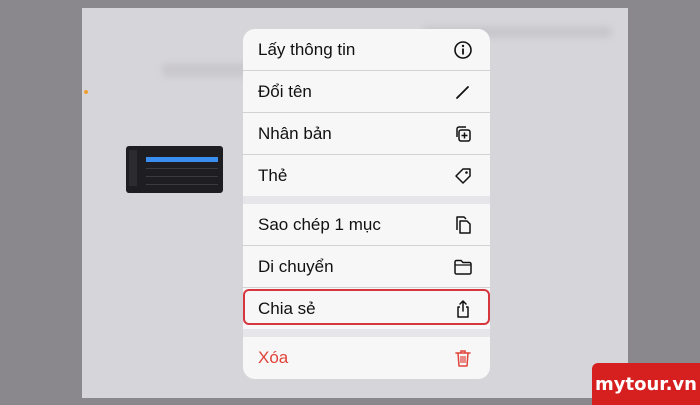 The image size is (700, 405). I want to click on menu-item-move: Di chuyển, so click(366, 266).